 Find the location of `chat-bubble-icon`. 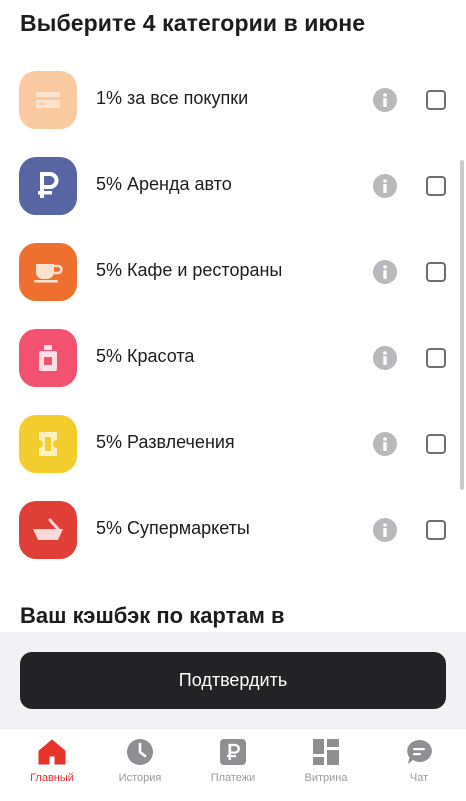

chat-bubble-icon is located at coordinates (419, 752).